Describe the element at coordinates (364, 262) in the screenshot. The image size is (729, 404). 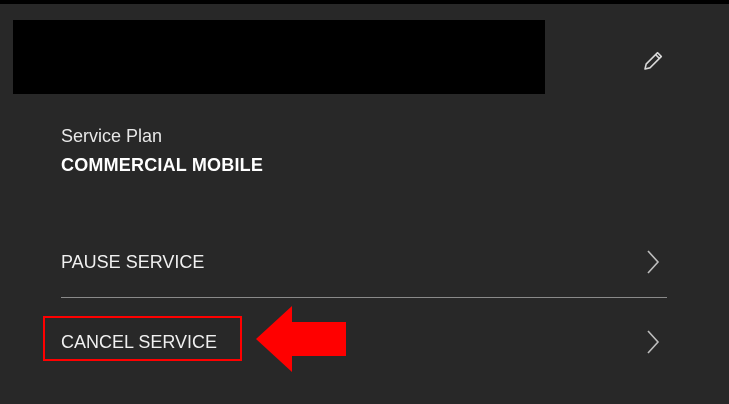
I see `pause-service-row: PAUSE SERVICE` at that location.